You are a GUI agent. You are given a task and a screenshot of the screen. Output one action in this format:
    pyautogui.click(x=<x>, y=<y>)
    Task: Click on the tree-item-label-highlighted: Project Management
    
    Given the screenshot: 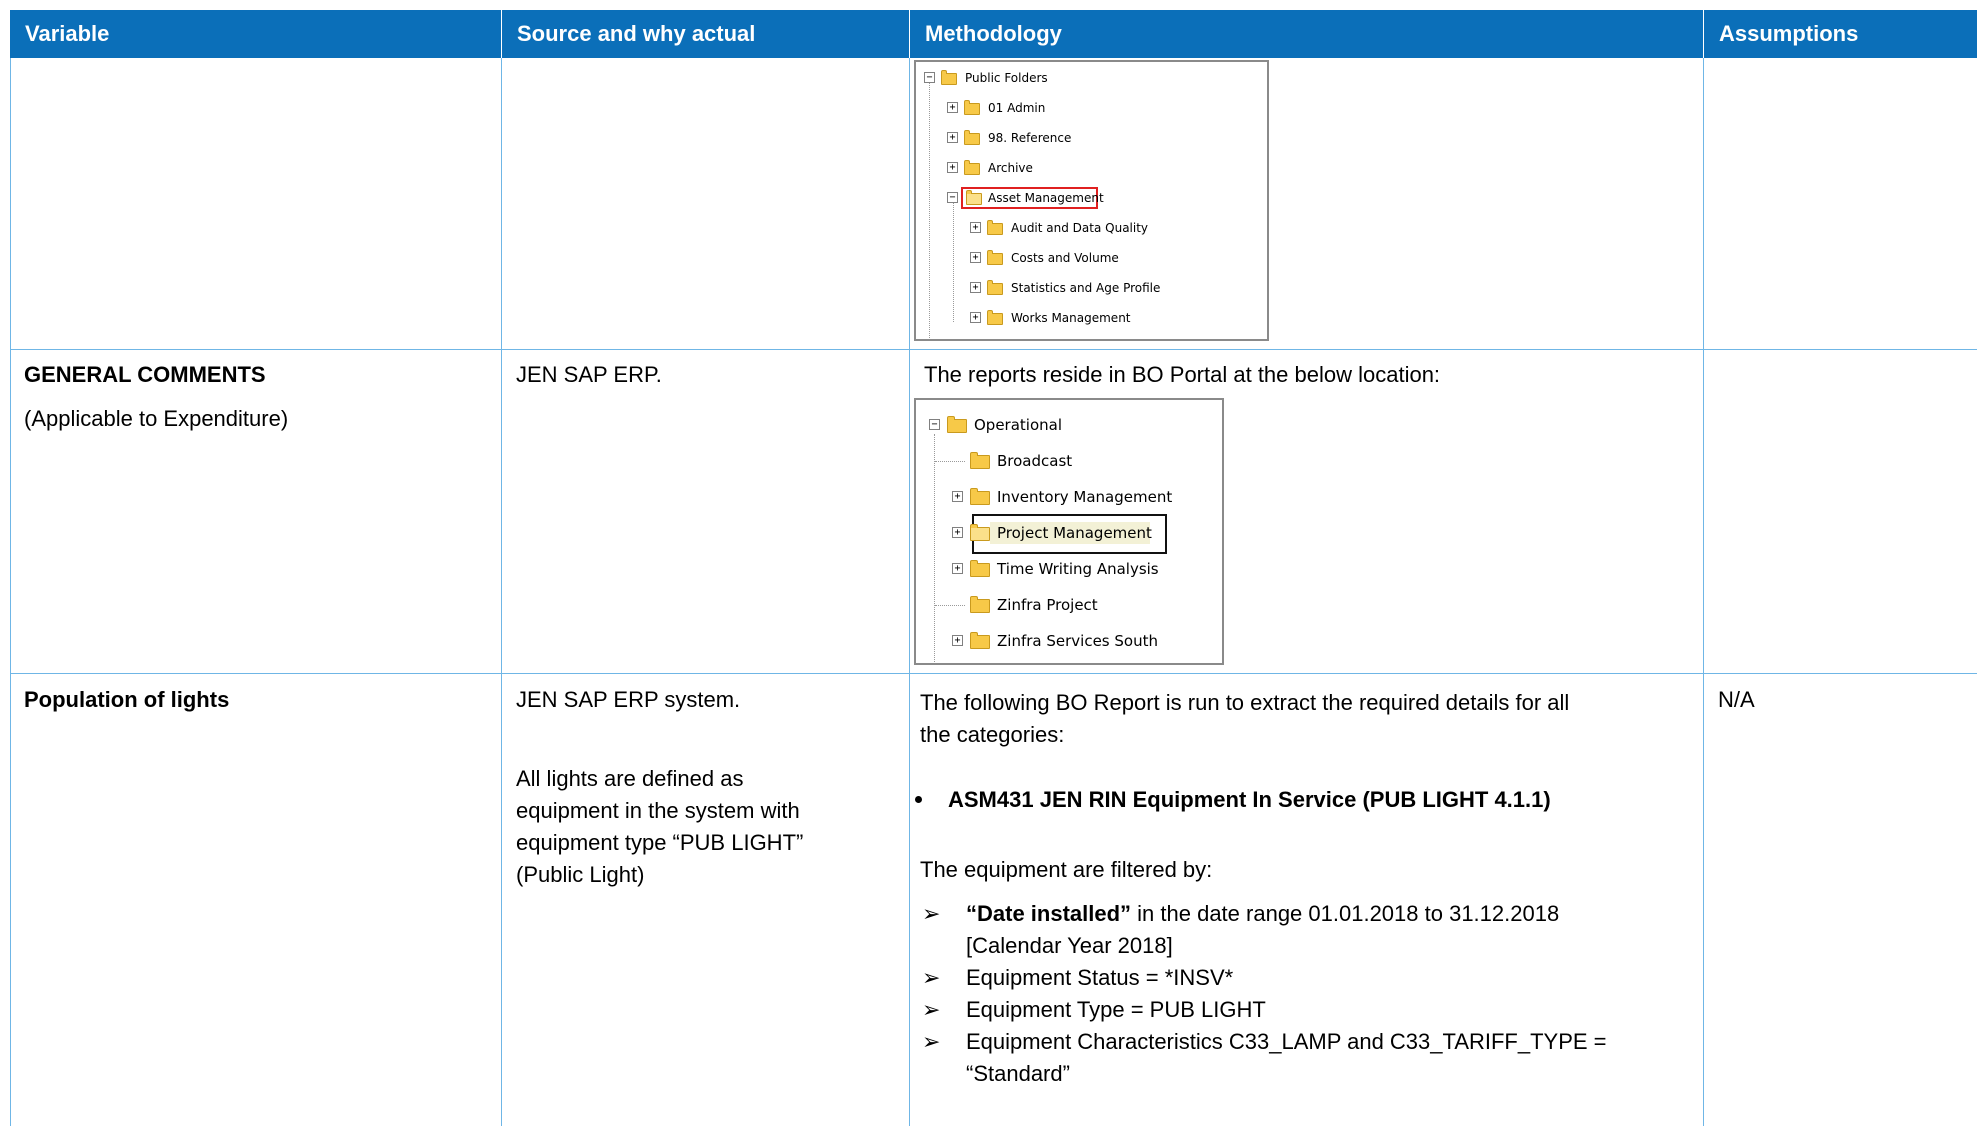 What is the action you would take?
    pyautogui.click(x=1074, y=533)
    